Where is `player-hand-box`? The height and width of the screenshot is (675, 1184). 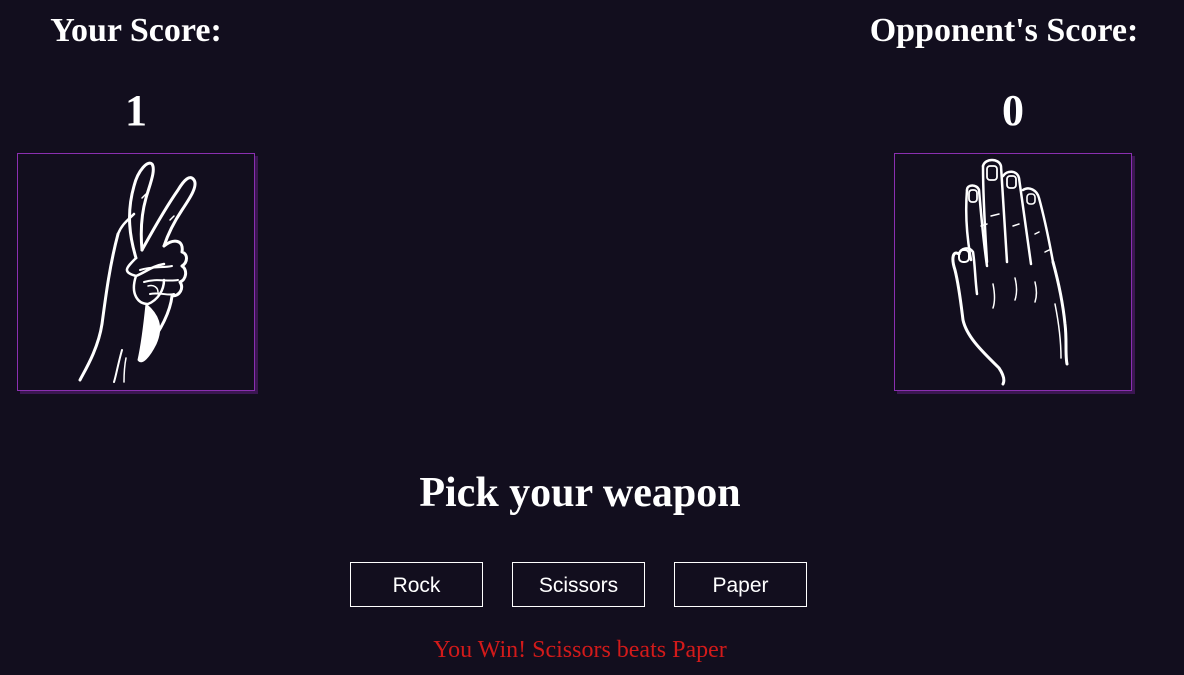 player-hand-box is located at coordinates (136, 272).